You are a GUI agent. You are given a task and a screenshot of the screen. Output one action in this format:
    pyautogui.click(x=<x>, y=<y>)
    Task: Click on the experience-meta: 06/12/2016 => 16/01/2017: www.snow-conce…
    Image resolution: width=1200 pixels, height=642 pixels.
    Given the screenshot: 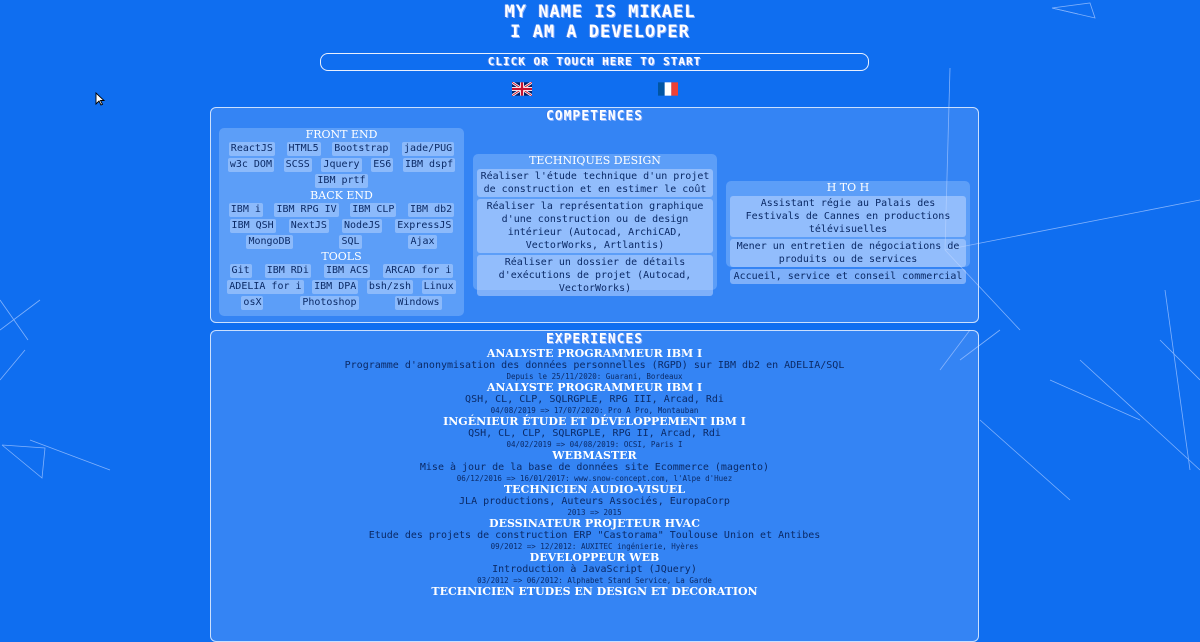 What is the action you would take?
    pyautogui.click(x=594, y=478)
    